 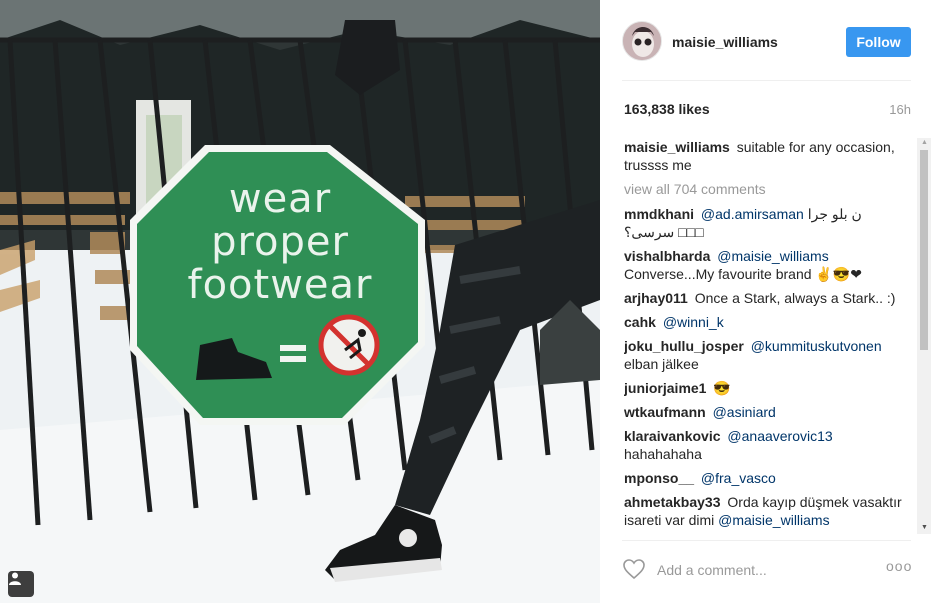 I want to click on comment-mention: @winni_k, so click(x=693, y=322).